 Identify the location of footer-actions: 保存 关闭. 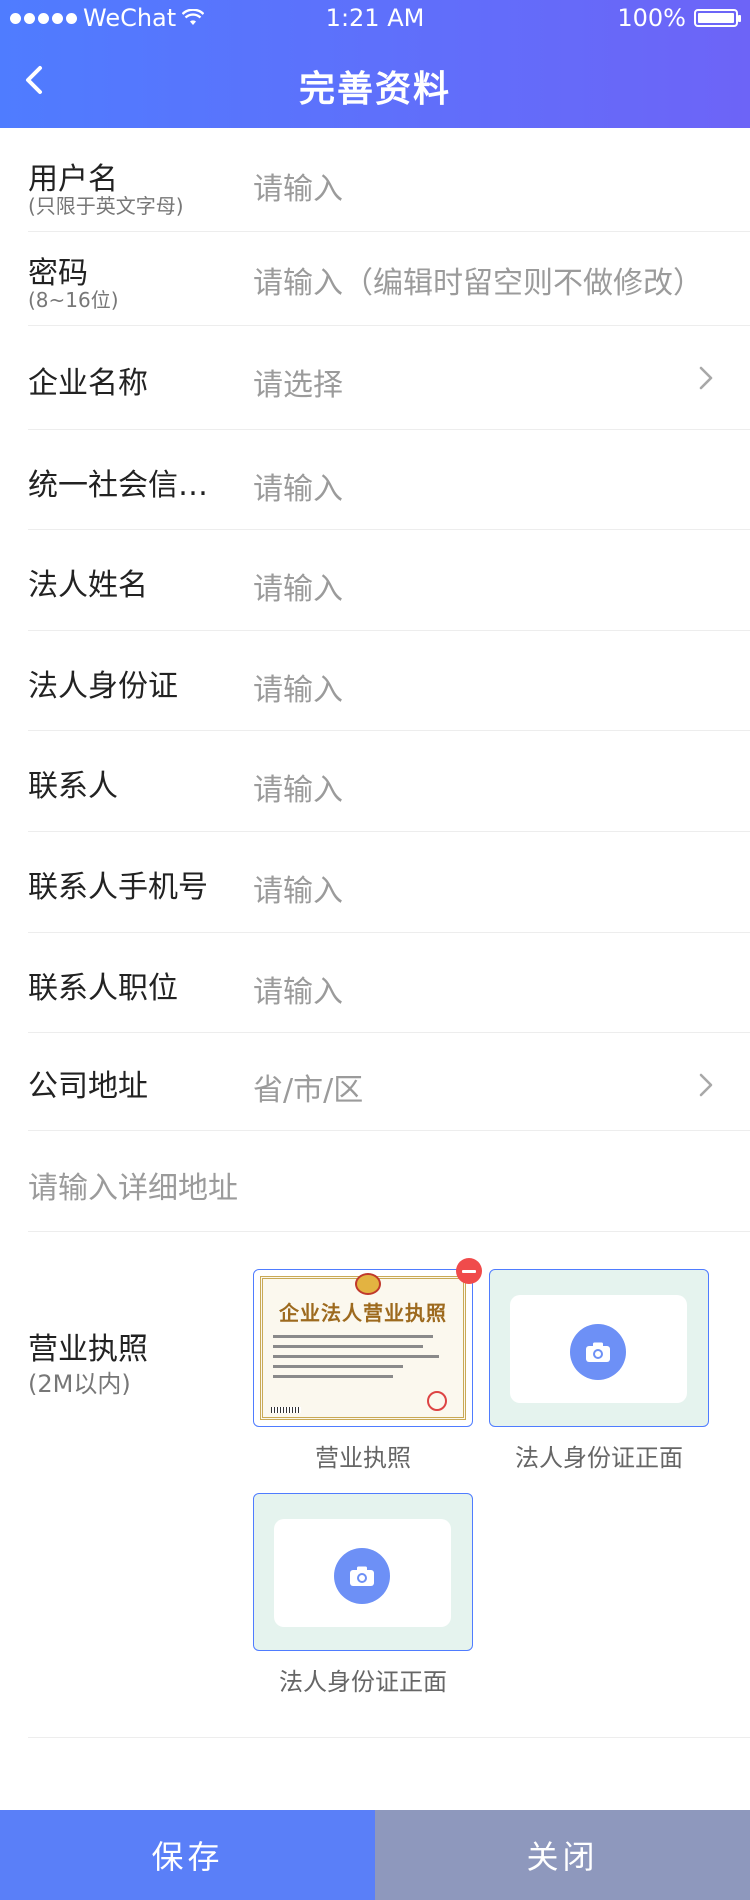
(375, 1855).